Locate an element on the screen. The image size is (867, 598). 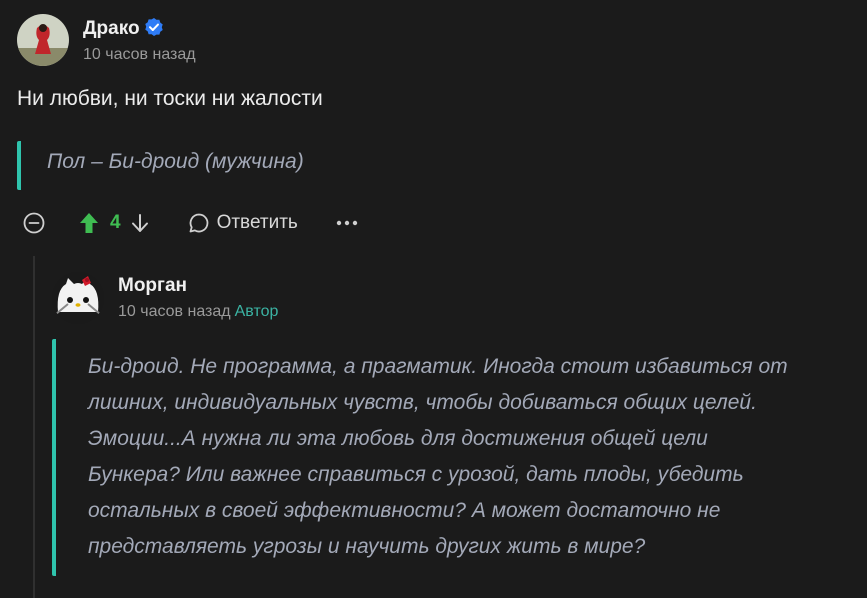
author-badge: Автор is located at coordinates (256, 311).